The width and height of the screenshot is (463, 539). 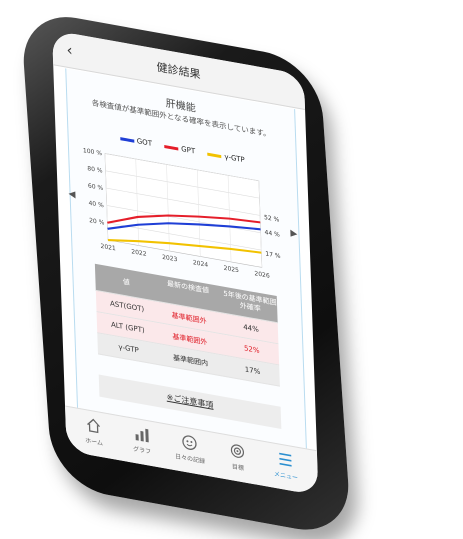 I want to click on x-tick-label: 2022, so click(x=139, y=253).